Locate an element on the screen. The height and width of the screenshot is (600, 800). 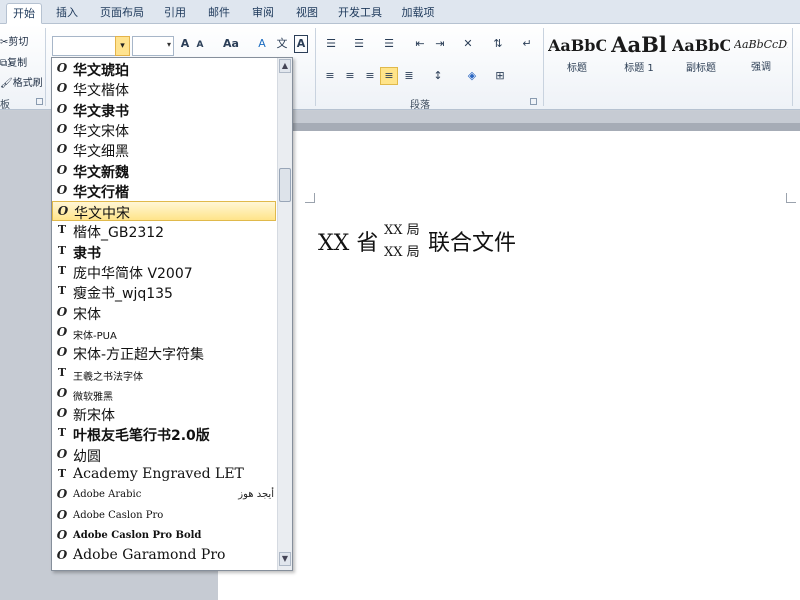
font-size-input: ▾ is located at coordinates (153, 46).